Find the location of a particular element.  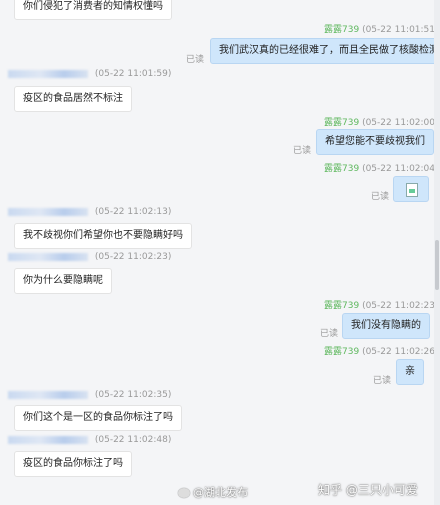

message-bubble-outgoing: 希望您能不要歧视我们 is located at coordinates (375, 142).